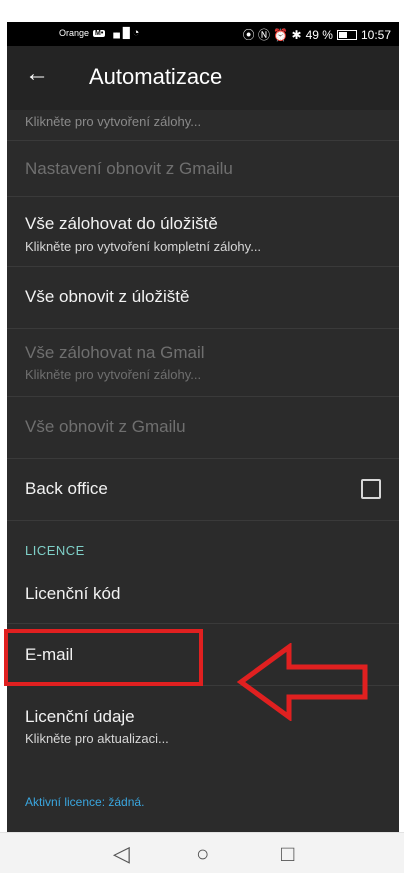 This screenshot has height=873, width=404. I want to click on back-arrow-icon: ←, so click(37, 74).